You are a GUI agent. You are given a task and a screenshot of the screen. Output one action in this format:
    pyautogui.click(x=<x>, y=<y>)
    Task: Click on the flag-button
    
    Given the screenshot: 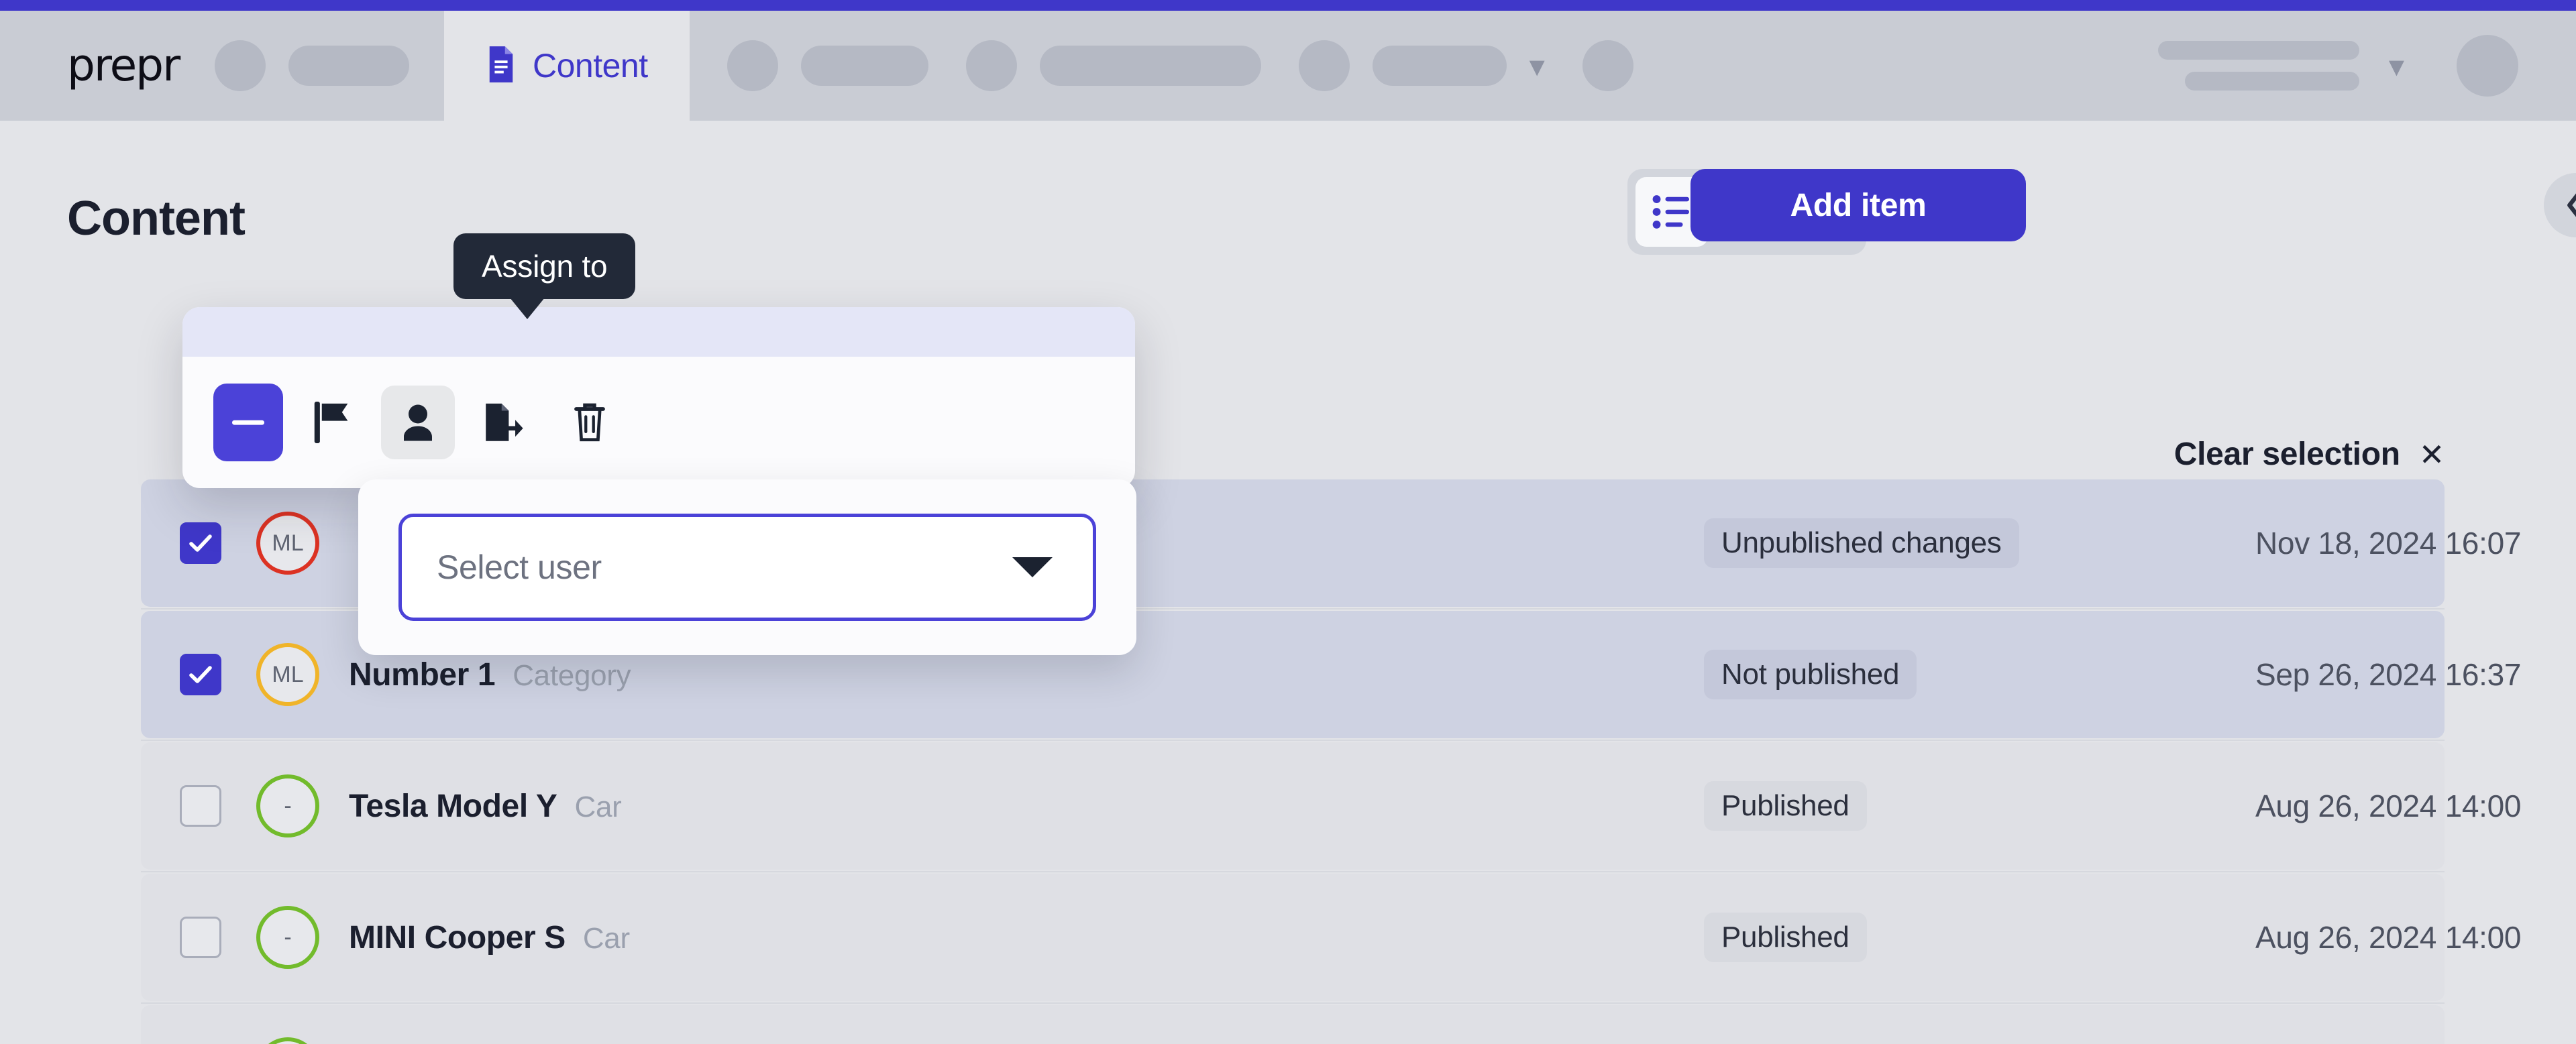 What is the action you would take?
    pyautogui.click(x=332, y=422)
    